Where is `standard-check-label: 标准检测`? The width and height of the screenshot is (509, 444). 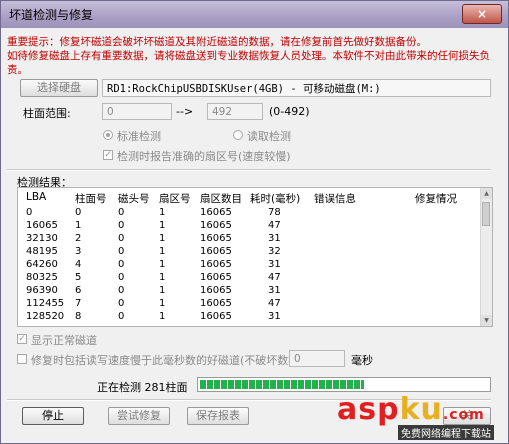 standard-check-label: 标准检测 is located at coordinates (139, 136).